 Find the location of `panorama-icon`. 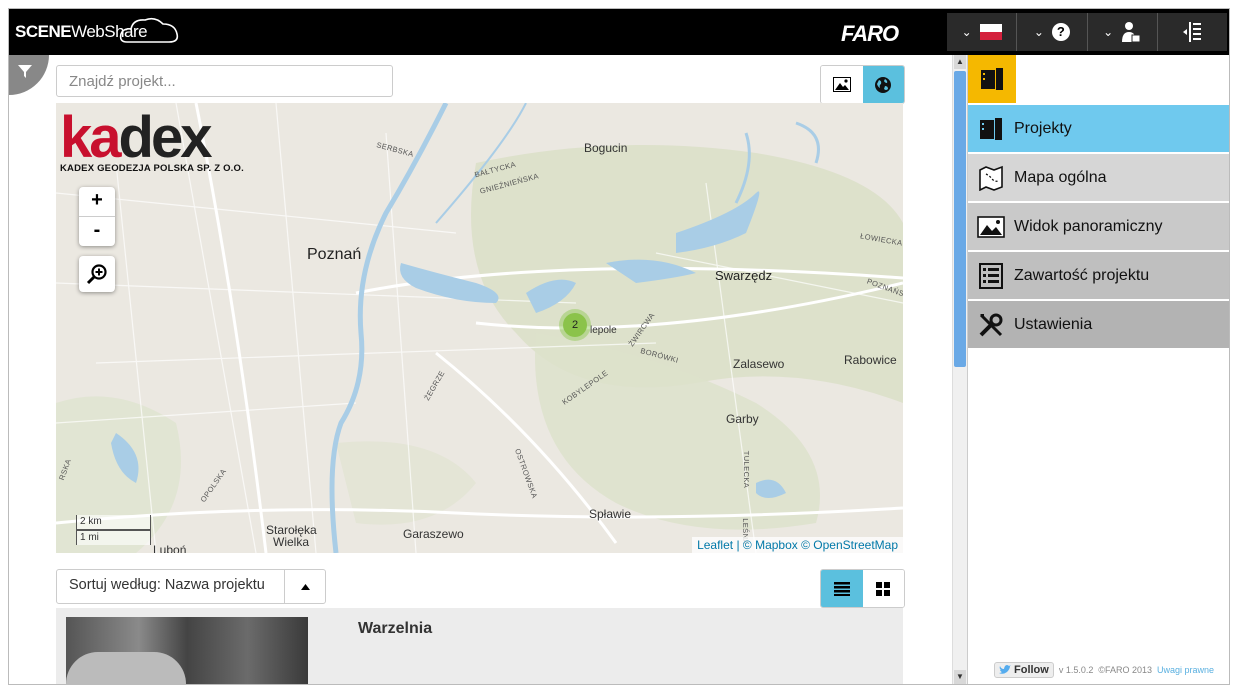

panorama-icon is located at coordinates (991, 226).